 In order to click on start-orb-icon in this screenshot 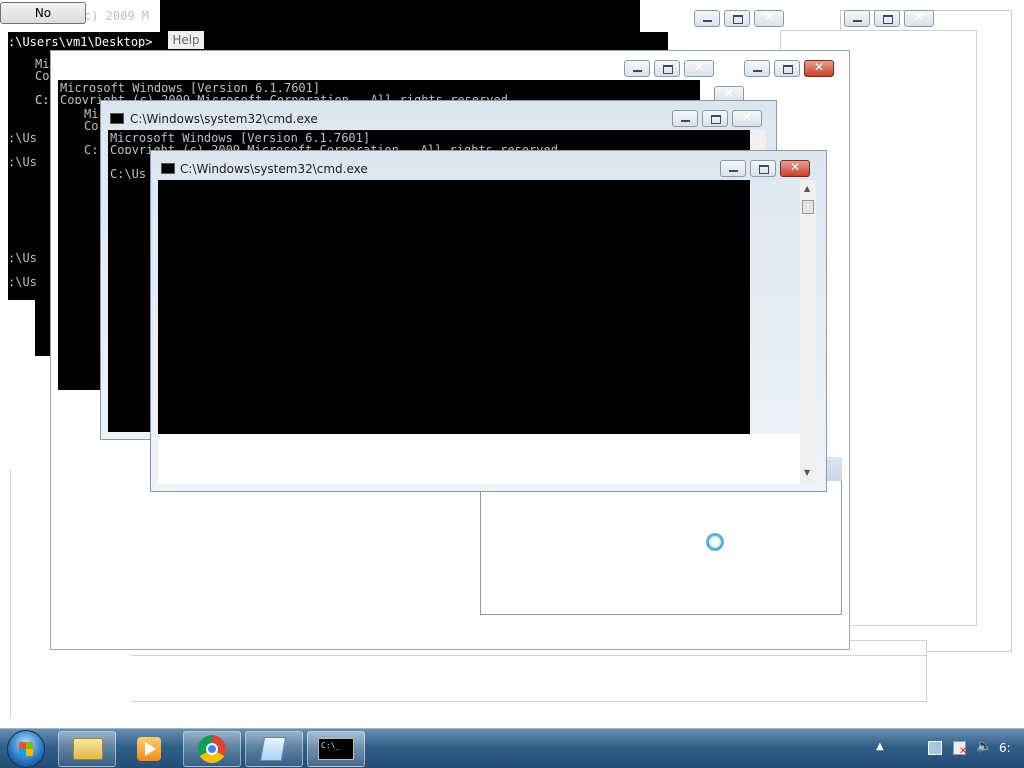, I will do `click(26, 749)`.